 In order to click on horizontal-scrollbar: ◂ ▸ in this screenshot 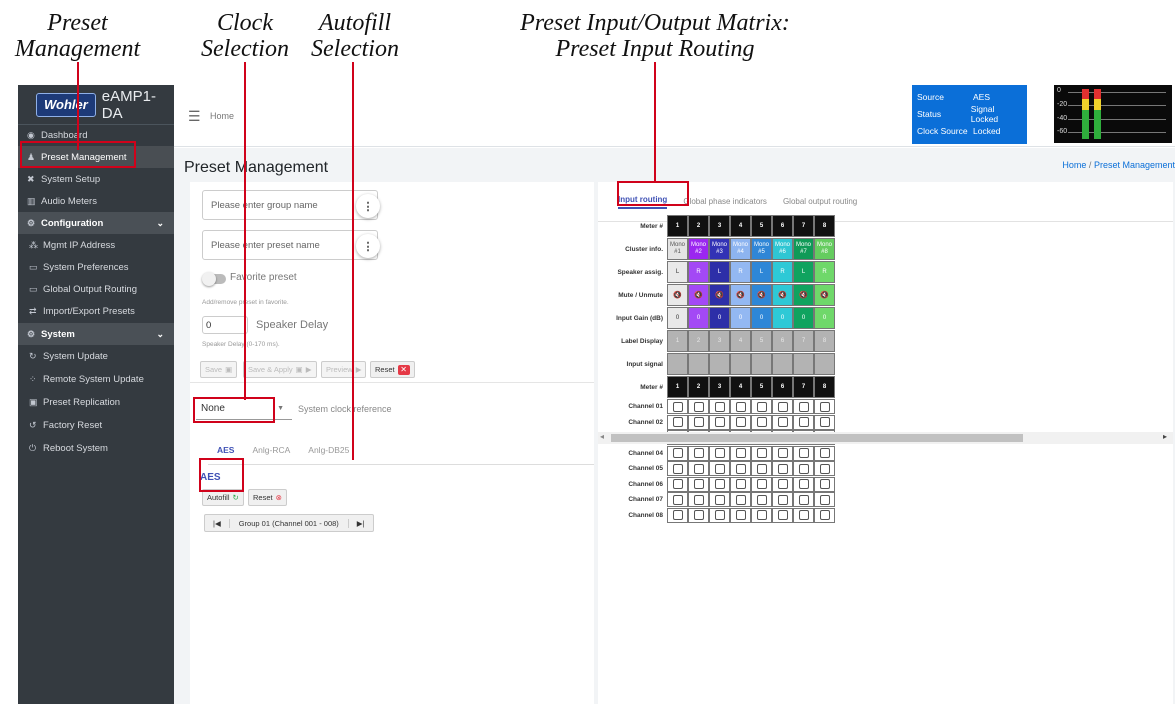, I will do `click(885, 438)`.